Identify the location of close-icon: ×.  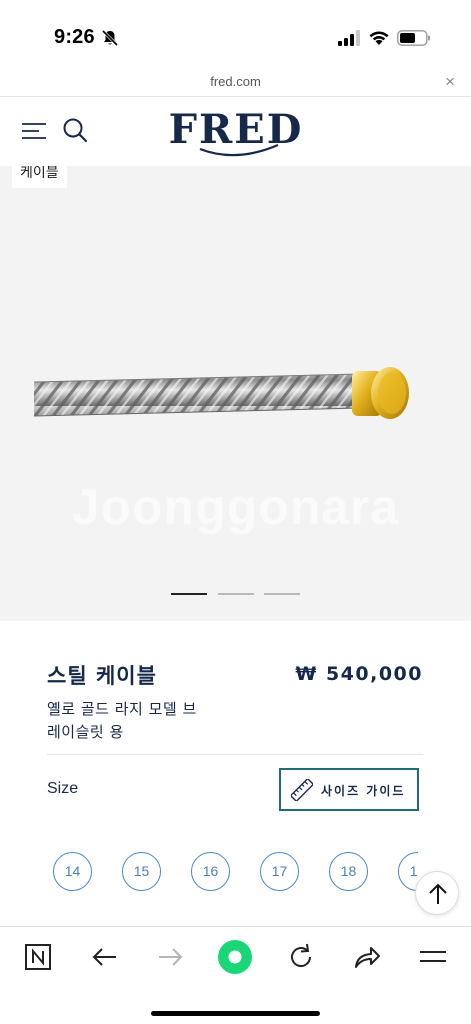
(450, 82).